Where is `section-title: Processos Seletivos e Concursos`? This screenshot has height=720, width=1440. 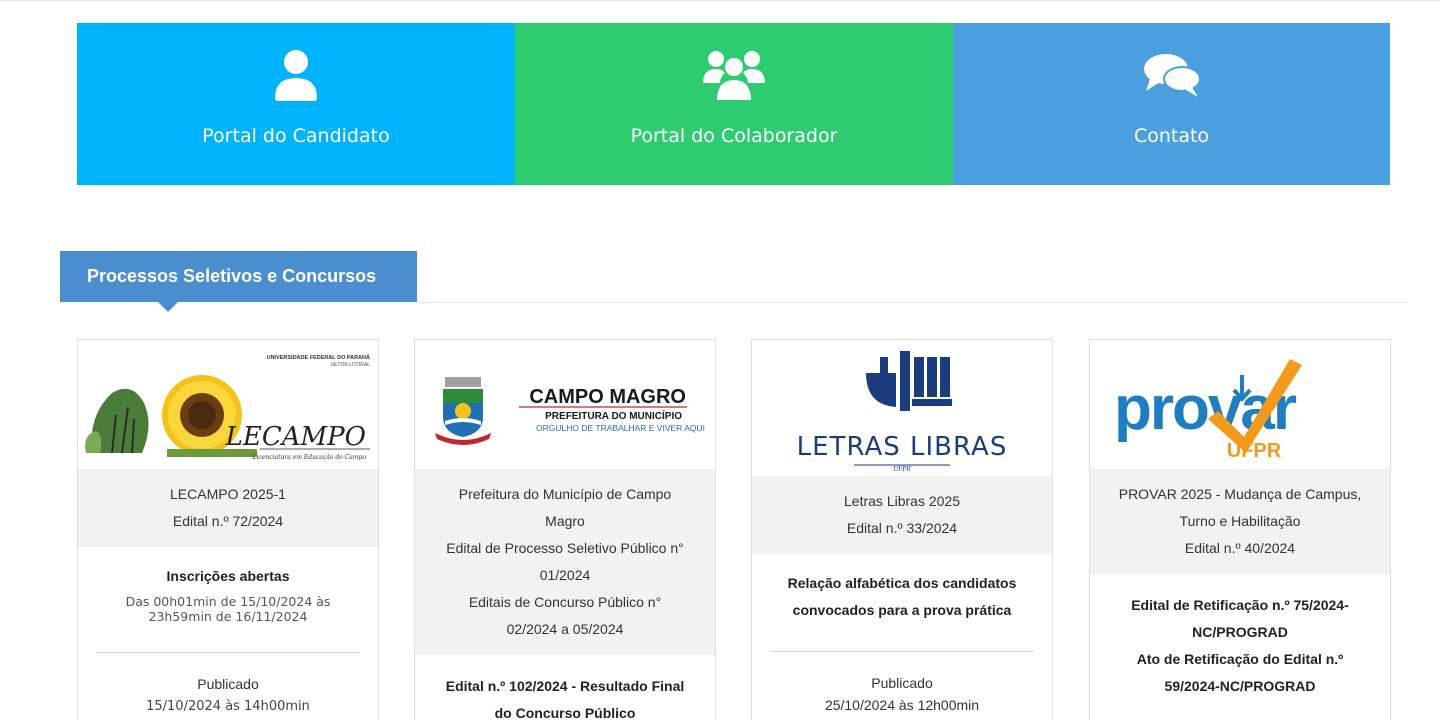
section-title: Processos Seletivos e Concursos is located at coordinates (238, 276).